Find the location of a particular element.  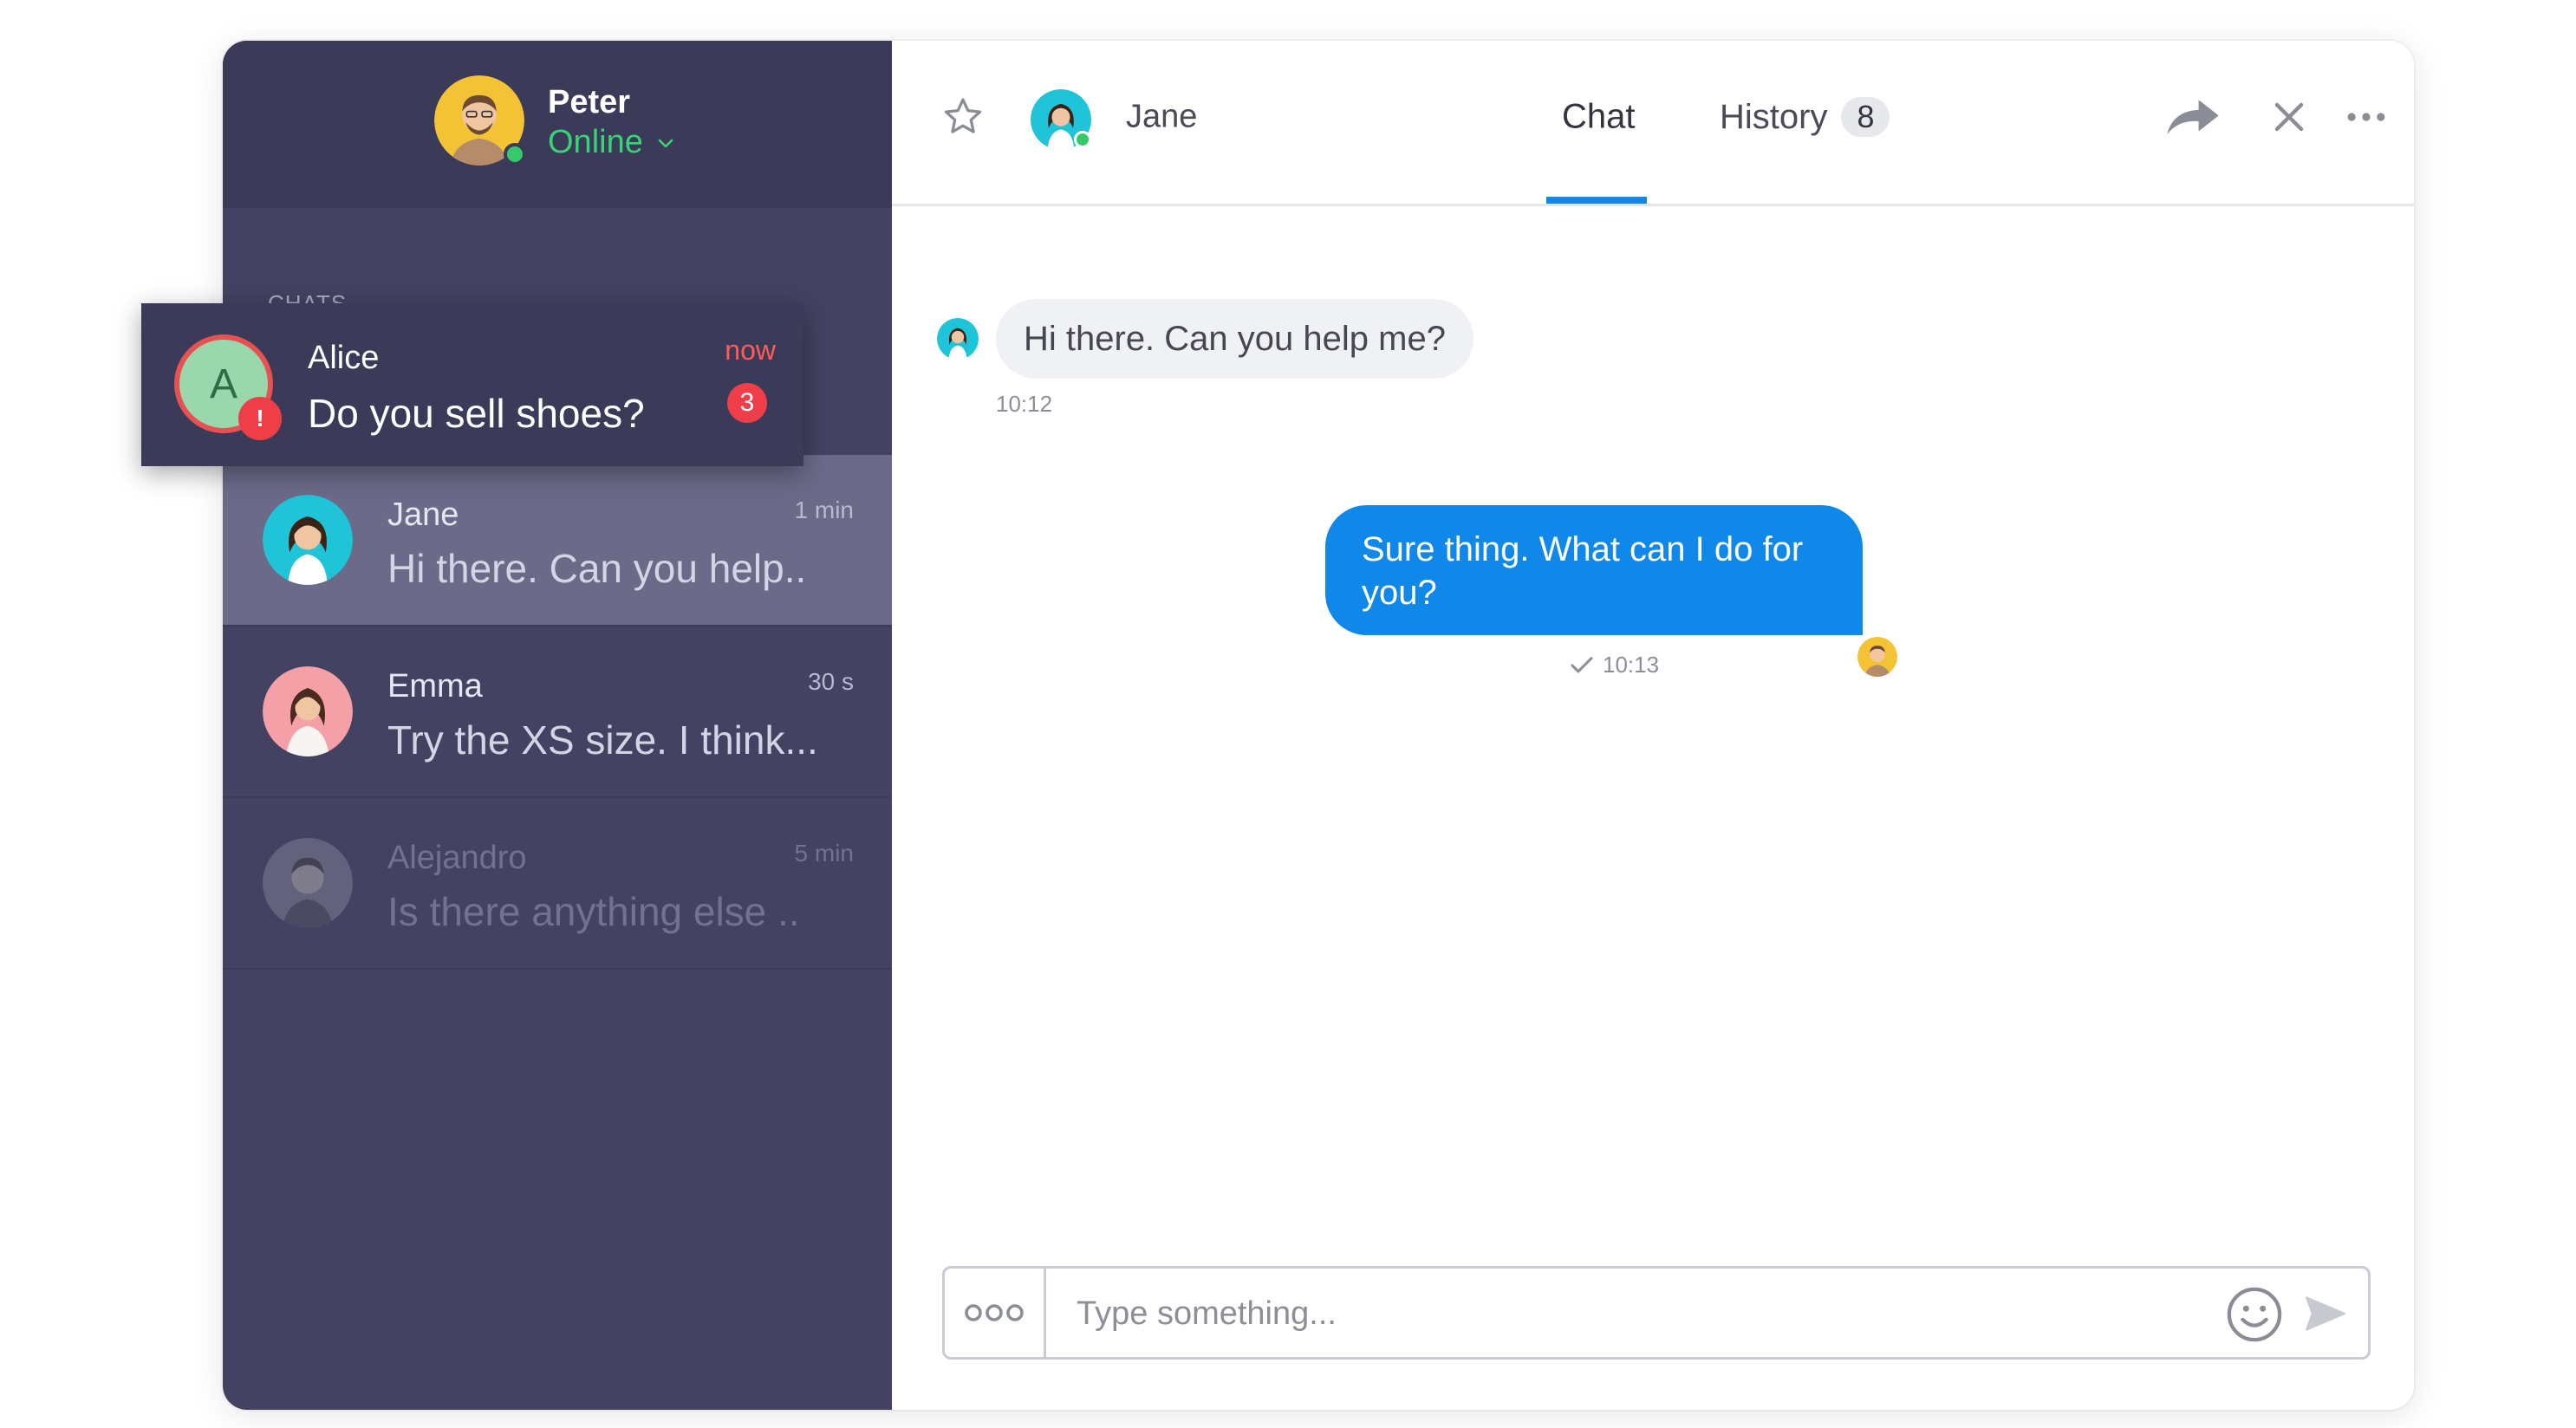

more-icon is located at coordinates (2366, 117).